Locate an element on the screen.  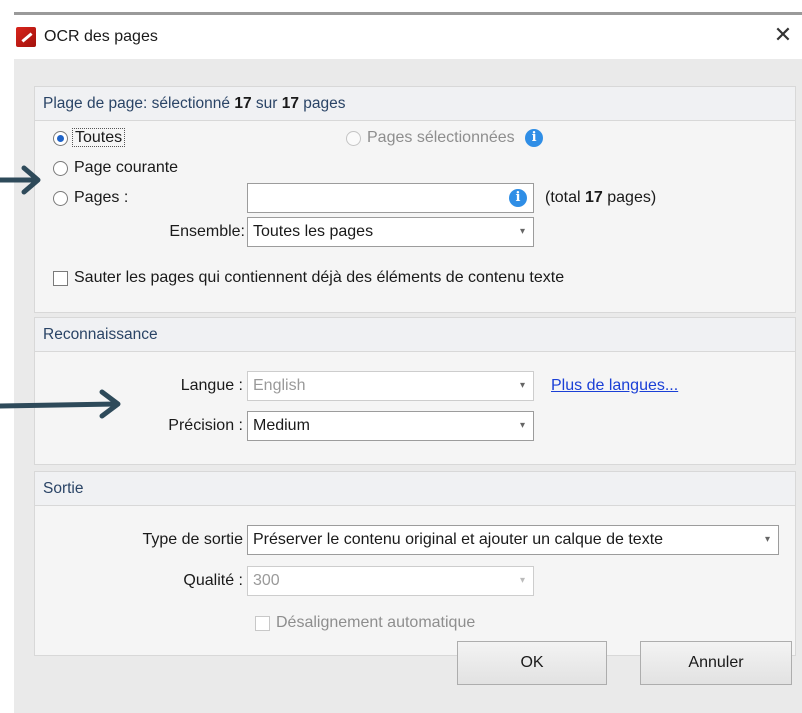
pdf-app-icon is located at coordinates (26, 37).